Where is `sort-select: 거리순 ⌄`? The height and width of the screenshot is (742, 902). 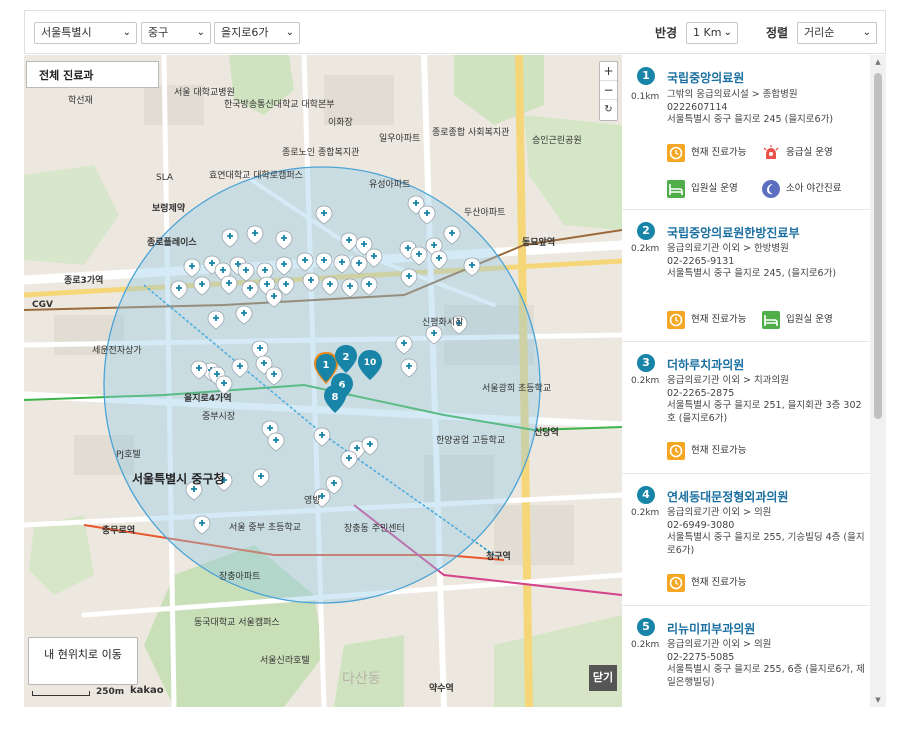 sort-select: 거리순 ⌄ is located at coordinates (837, 33).